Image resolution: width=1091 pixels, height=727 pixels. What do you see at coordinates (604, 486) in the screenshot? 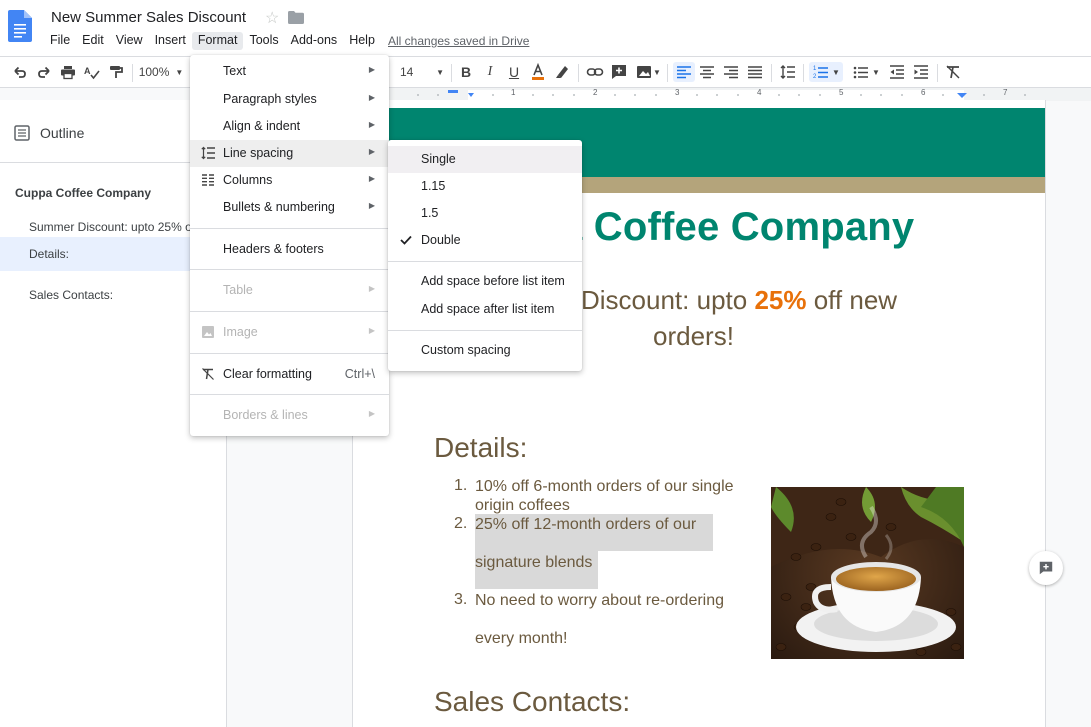
I see `list-item-line: 10% off 6-month orders of our single` at bounding box center [604, 486].